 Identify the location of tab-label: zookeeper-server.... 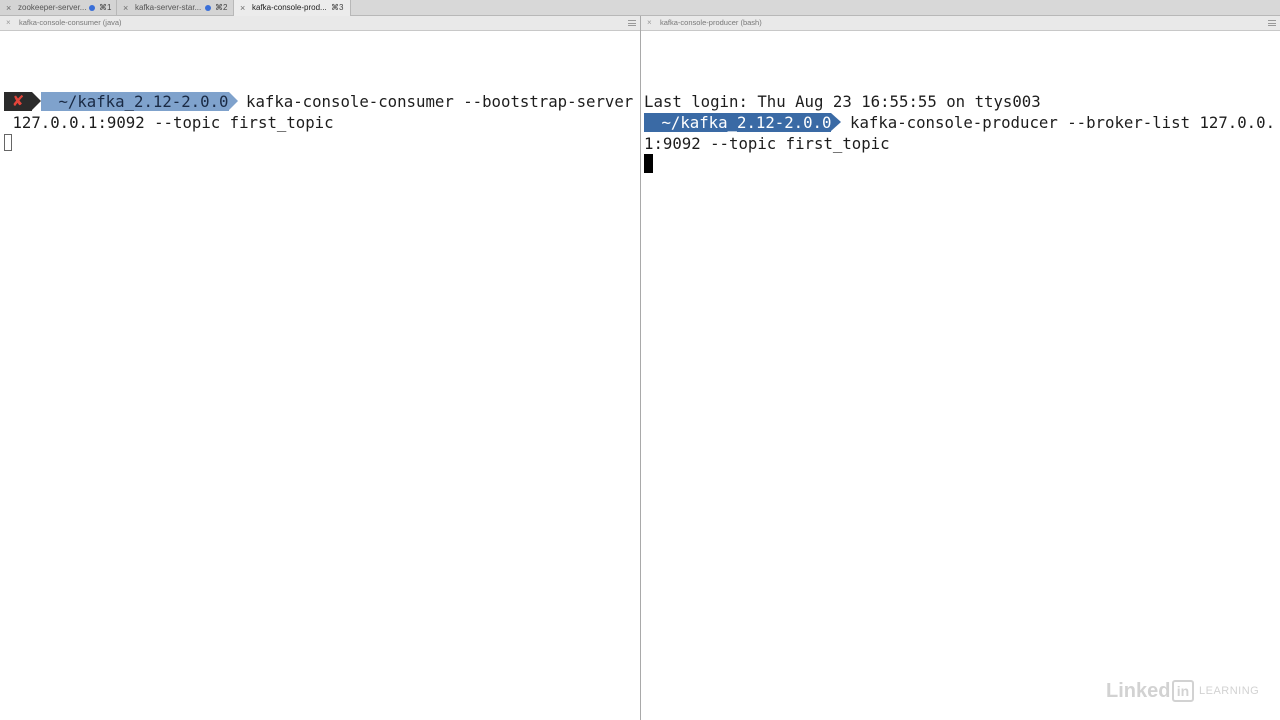
(52, 7).